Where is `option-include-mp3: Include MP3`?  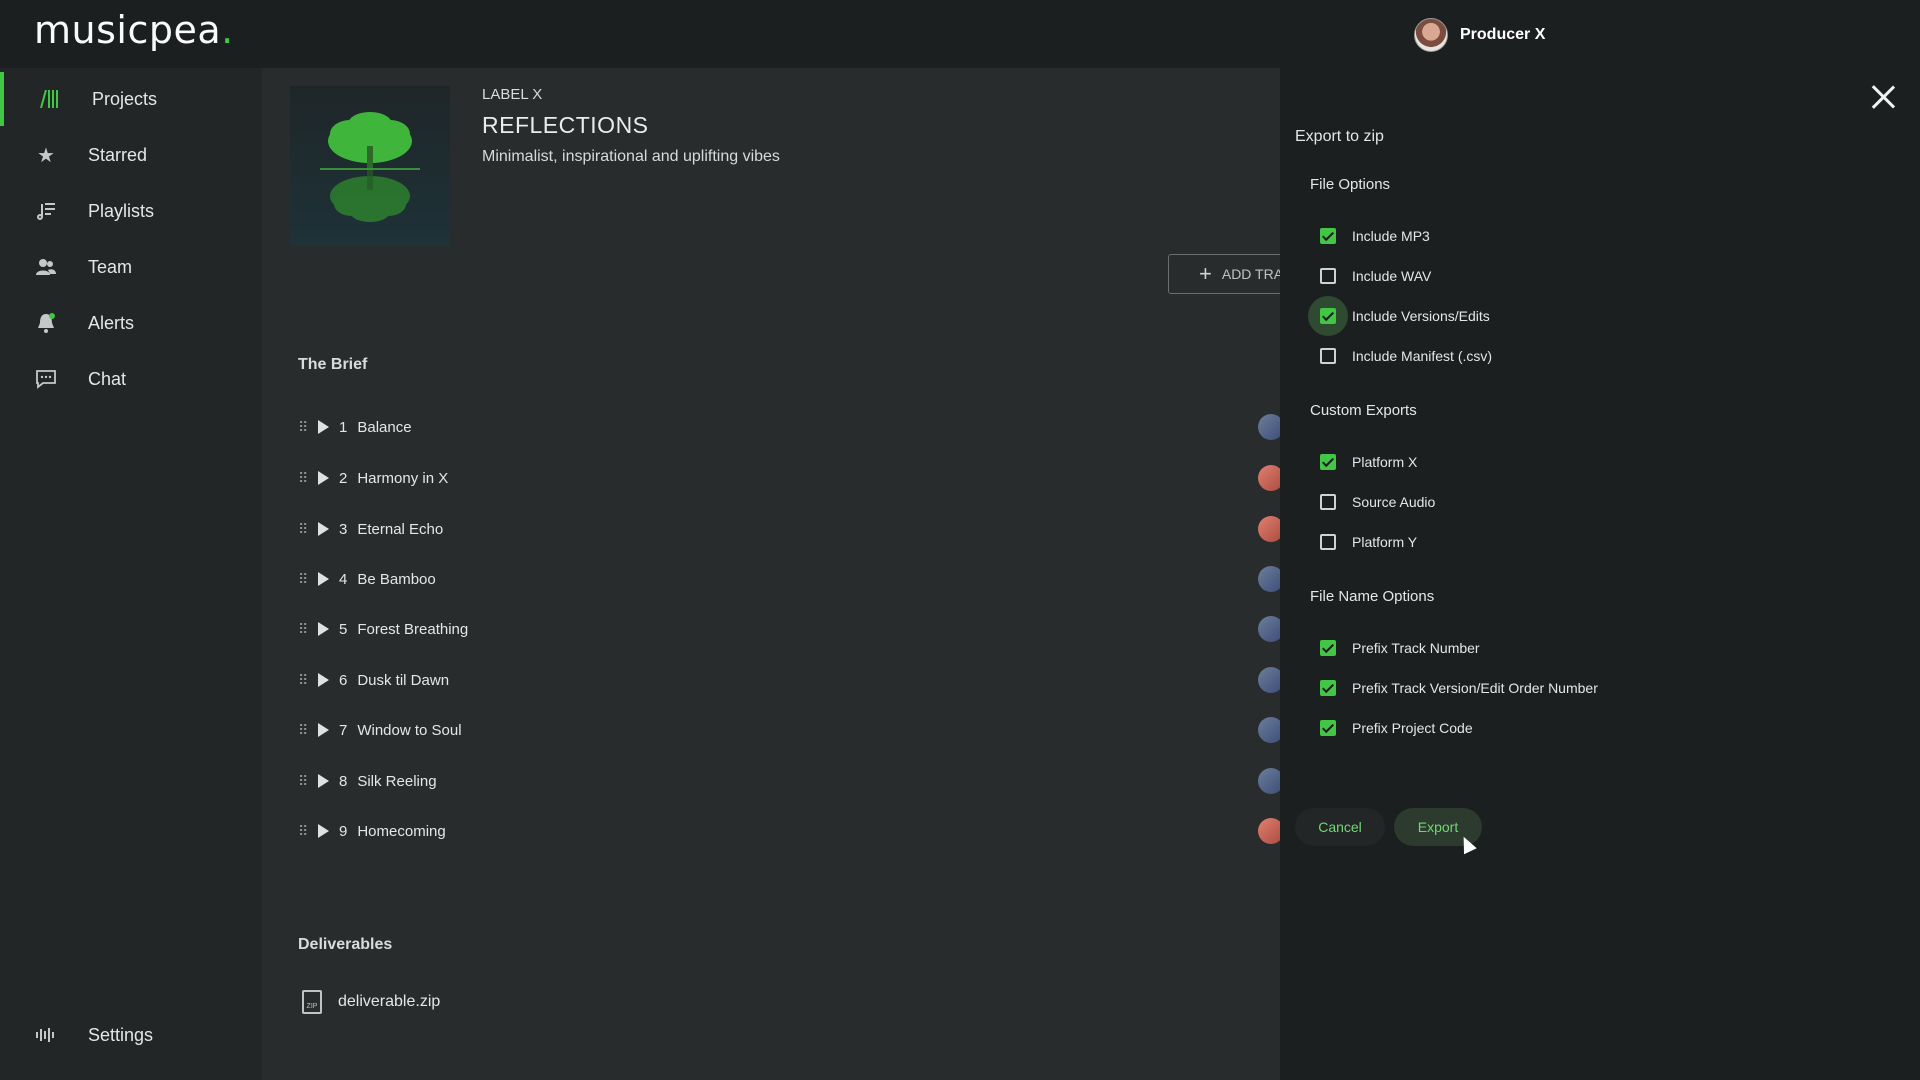 option-include-mp3: Include MP3 is located at coordinates (1375, 236).